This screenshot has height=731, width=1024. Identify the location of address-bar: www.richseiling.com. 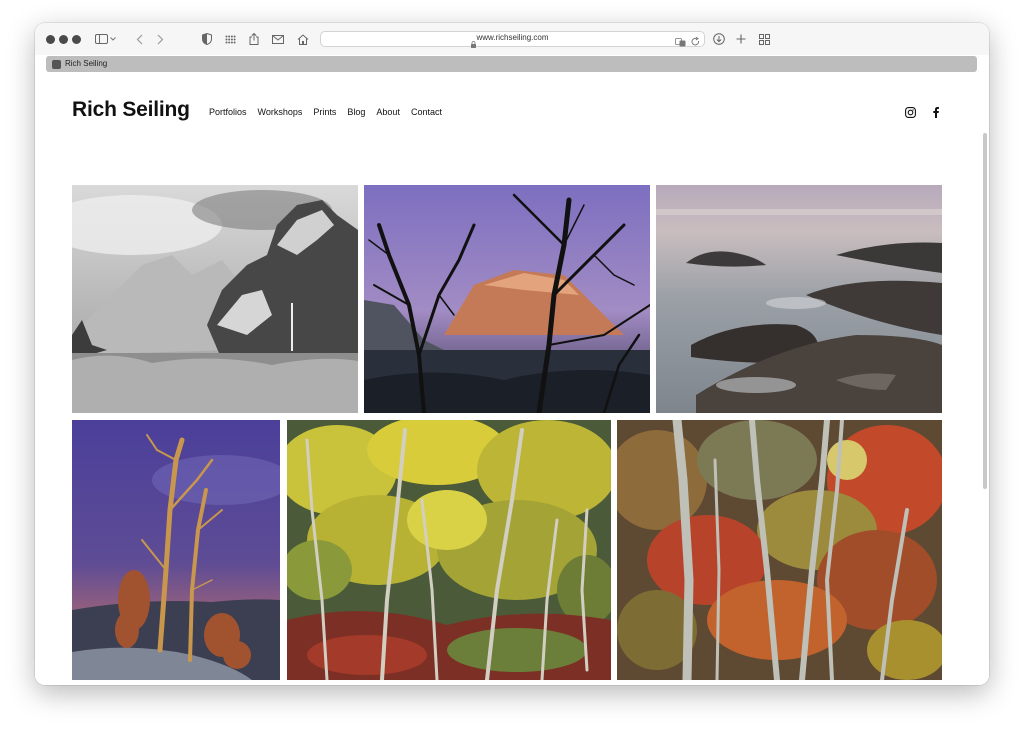
(512, 39).